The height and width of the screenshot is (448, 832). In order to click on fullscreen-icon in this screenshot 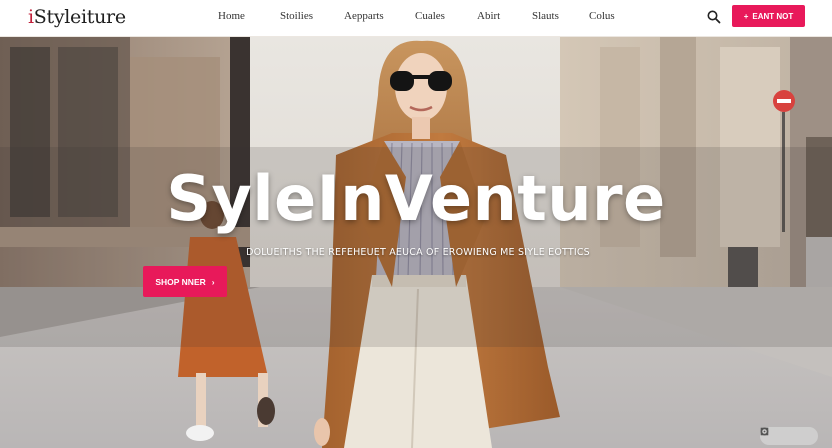, I will do `click(776, 434)`.